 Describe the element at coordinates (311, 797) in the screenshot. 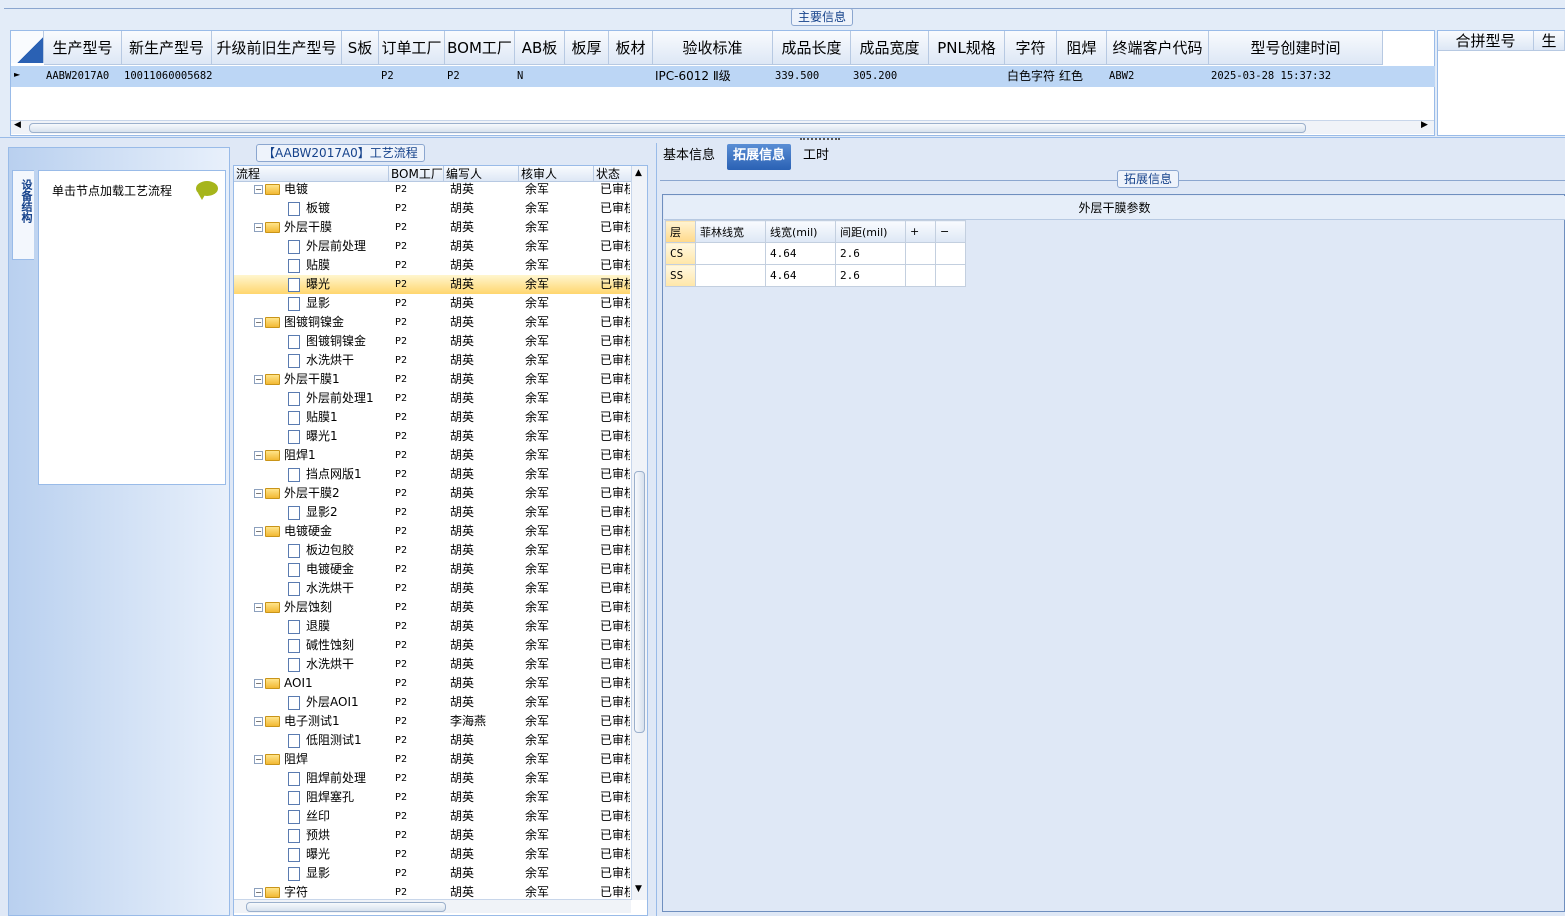

I see `process-node: 阻焊塞孔` at that location.